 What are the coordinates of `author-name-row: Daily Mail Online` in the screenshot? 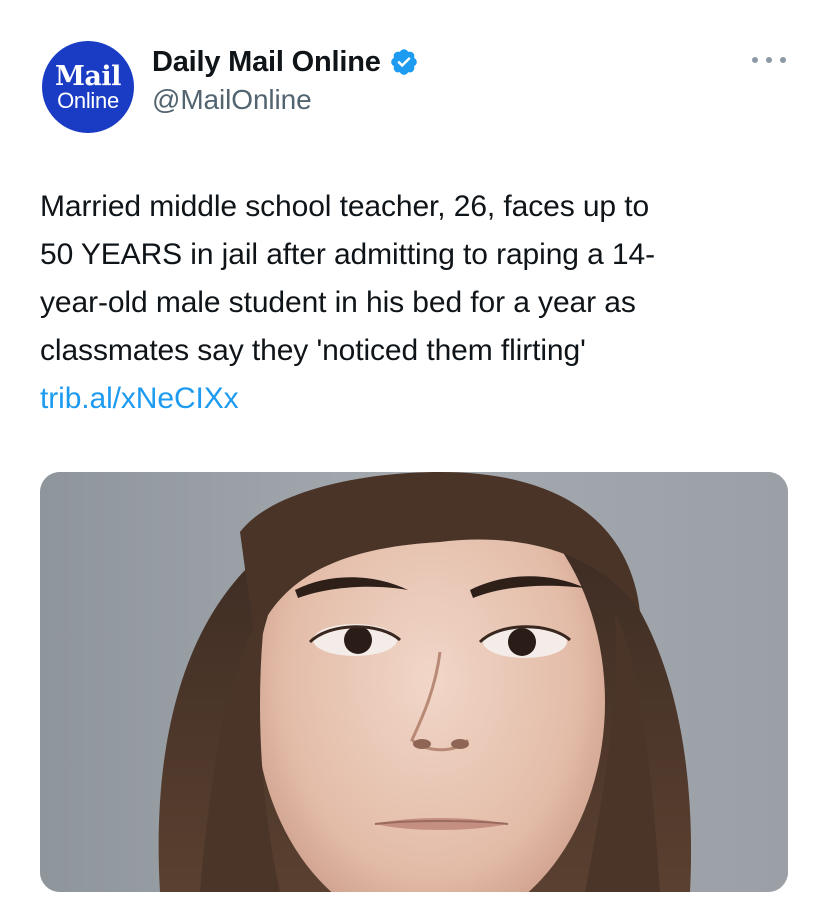 It's located at (285, 62).